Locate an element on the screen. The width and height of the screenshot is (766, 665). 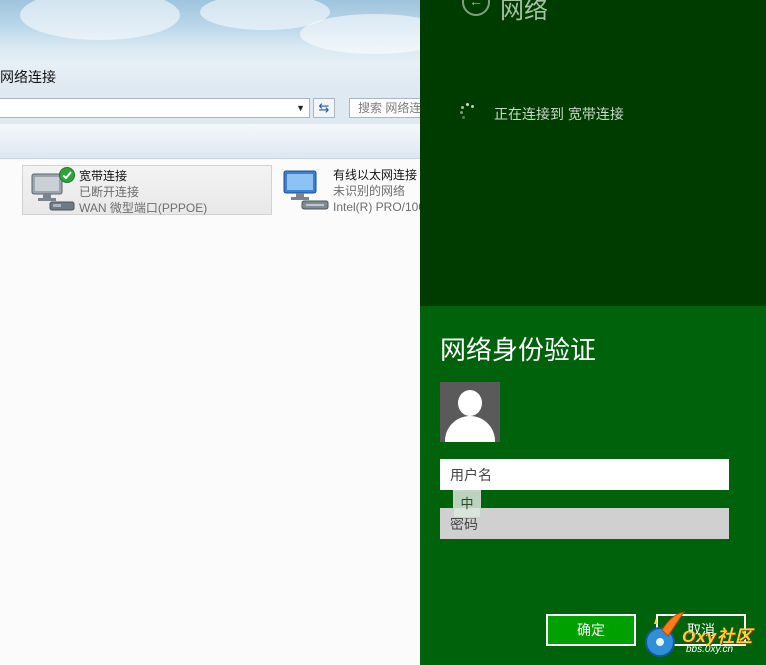
loading-spinner-icon is located at coordinates (468, 111).